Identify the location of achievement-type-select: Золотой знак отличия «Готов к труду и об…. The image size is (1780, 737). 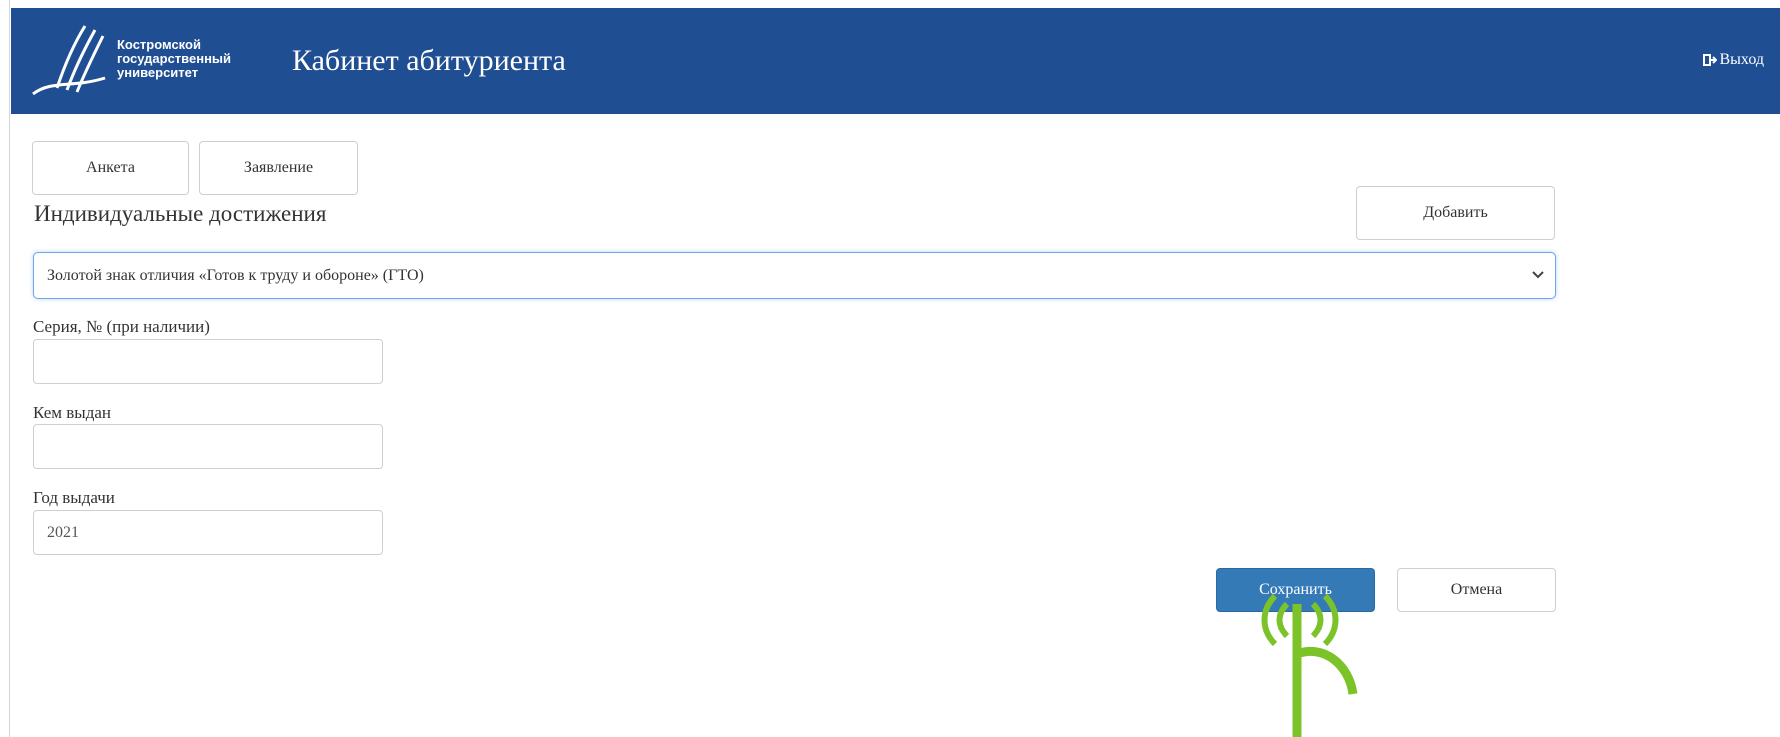
(794, 275).